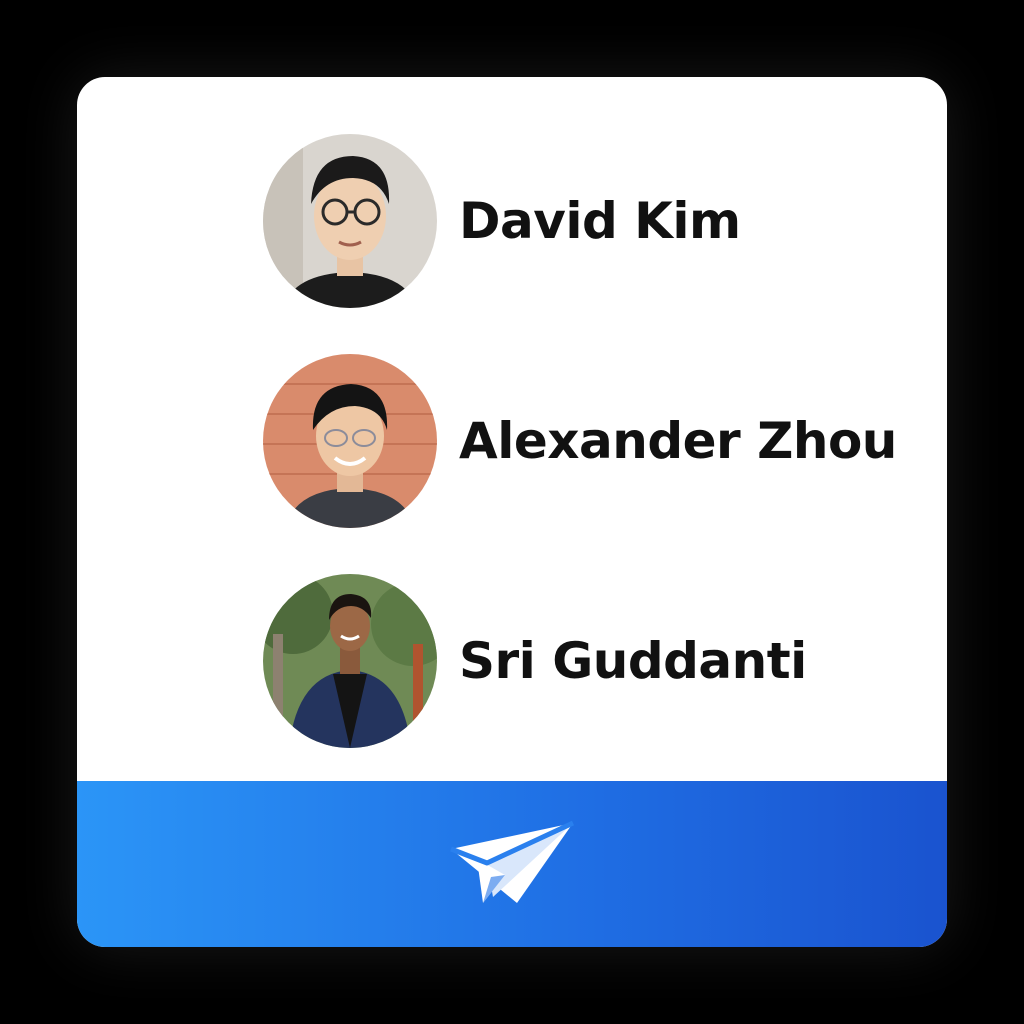  Describe the element at coordinates (678, 441) in the screenshot. I see `member-name: Alexander Zhou` at that location.